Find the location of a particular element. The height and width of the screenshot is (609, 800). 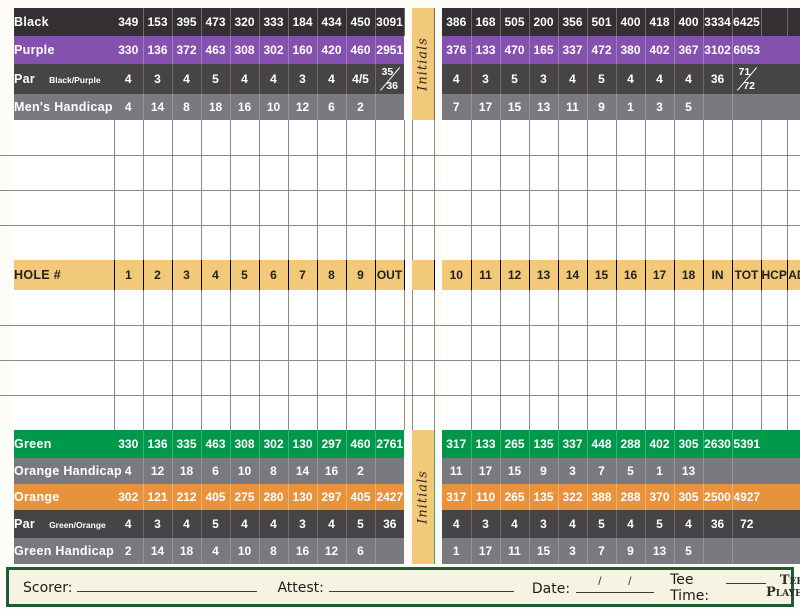

attest-input is located at coordinates (421, 585).